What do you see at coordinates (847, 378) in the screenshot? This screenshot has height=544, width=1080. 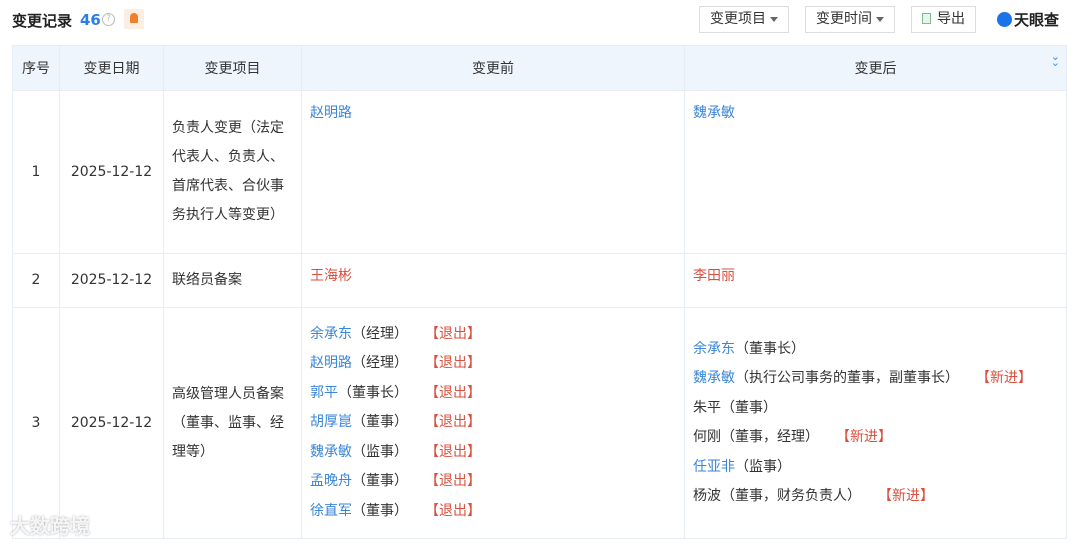 I see `person-role: （执行公司事务的董事，副董事长）` at bounding box center [847, 378].